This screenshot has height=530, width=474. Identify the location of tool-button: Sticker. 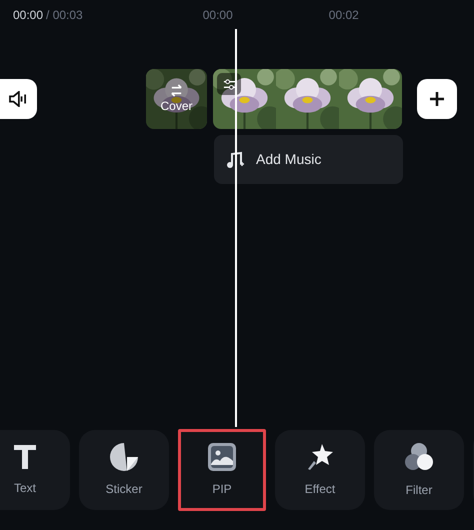
(124, 470).